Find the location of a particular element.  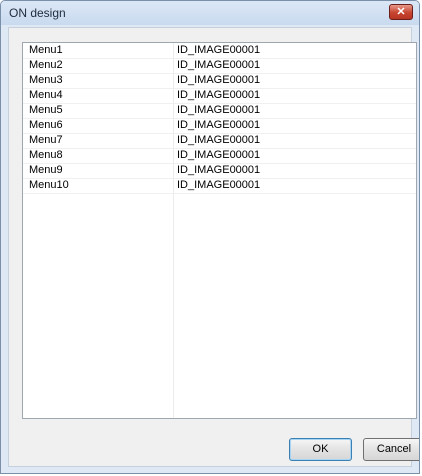

list-item: Menu8 ID_IMAGE00001 is located at coordinates (219, 156).